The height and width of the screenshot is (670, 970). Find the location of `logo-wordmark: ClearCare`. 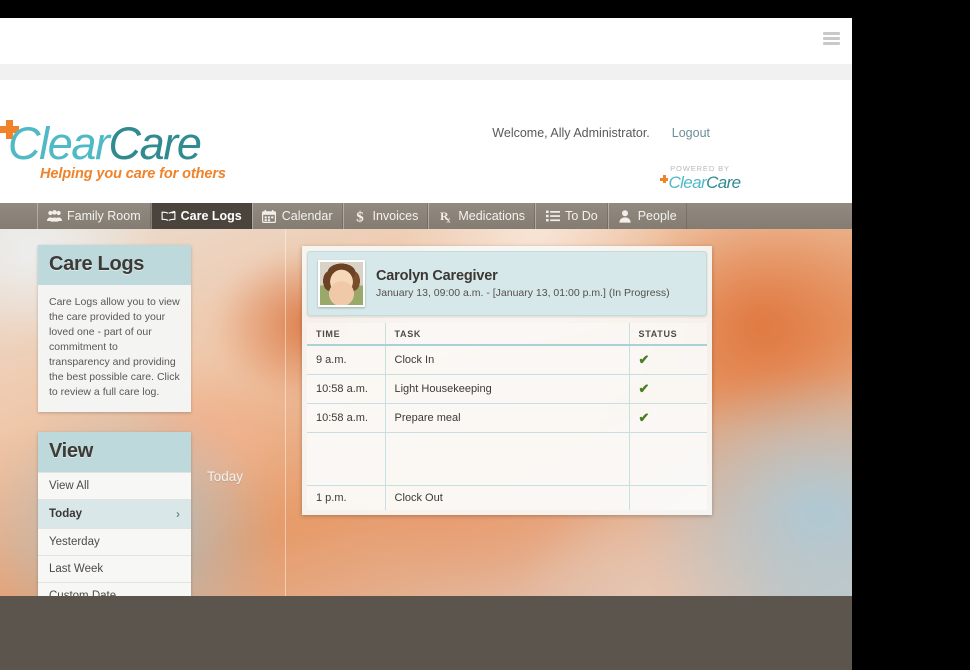

logo-wordmark: ClearCare is located at coordinates (105, 144).